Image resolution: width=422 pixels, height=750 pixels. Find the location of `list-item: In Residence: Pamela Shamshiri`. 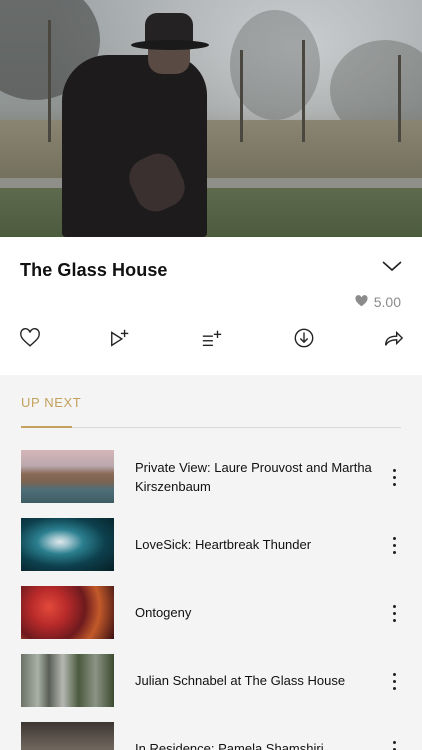

list-item: In Residence: Pamela Shamshiri is located at coordinates (211, 736).